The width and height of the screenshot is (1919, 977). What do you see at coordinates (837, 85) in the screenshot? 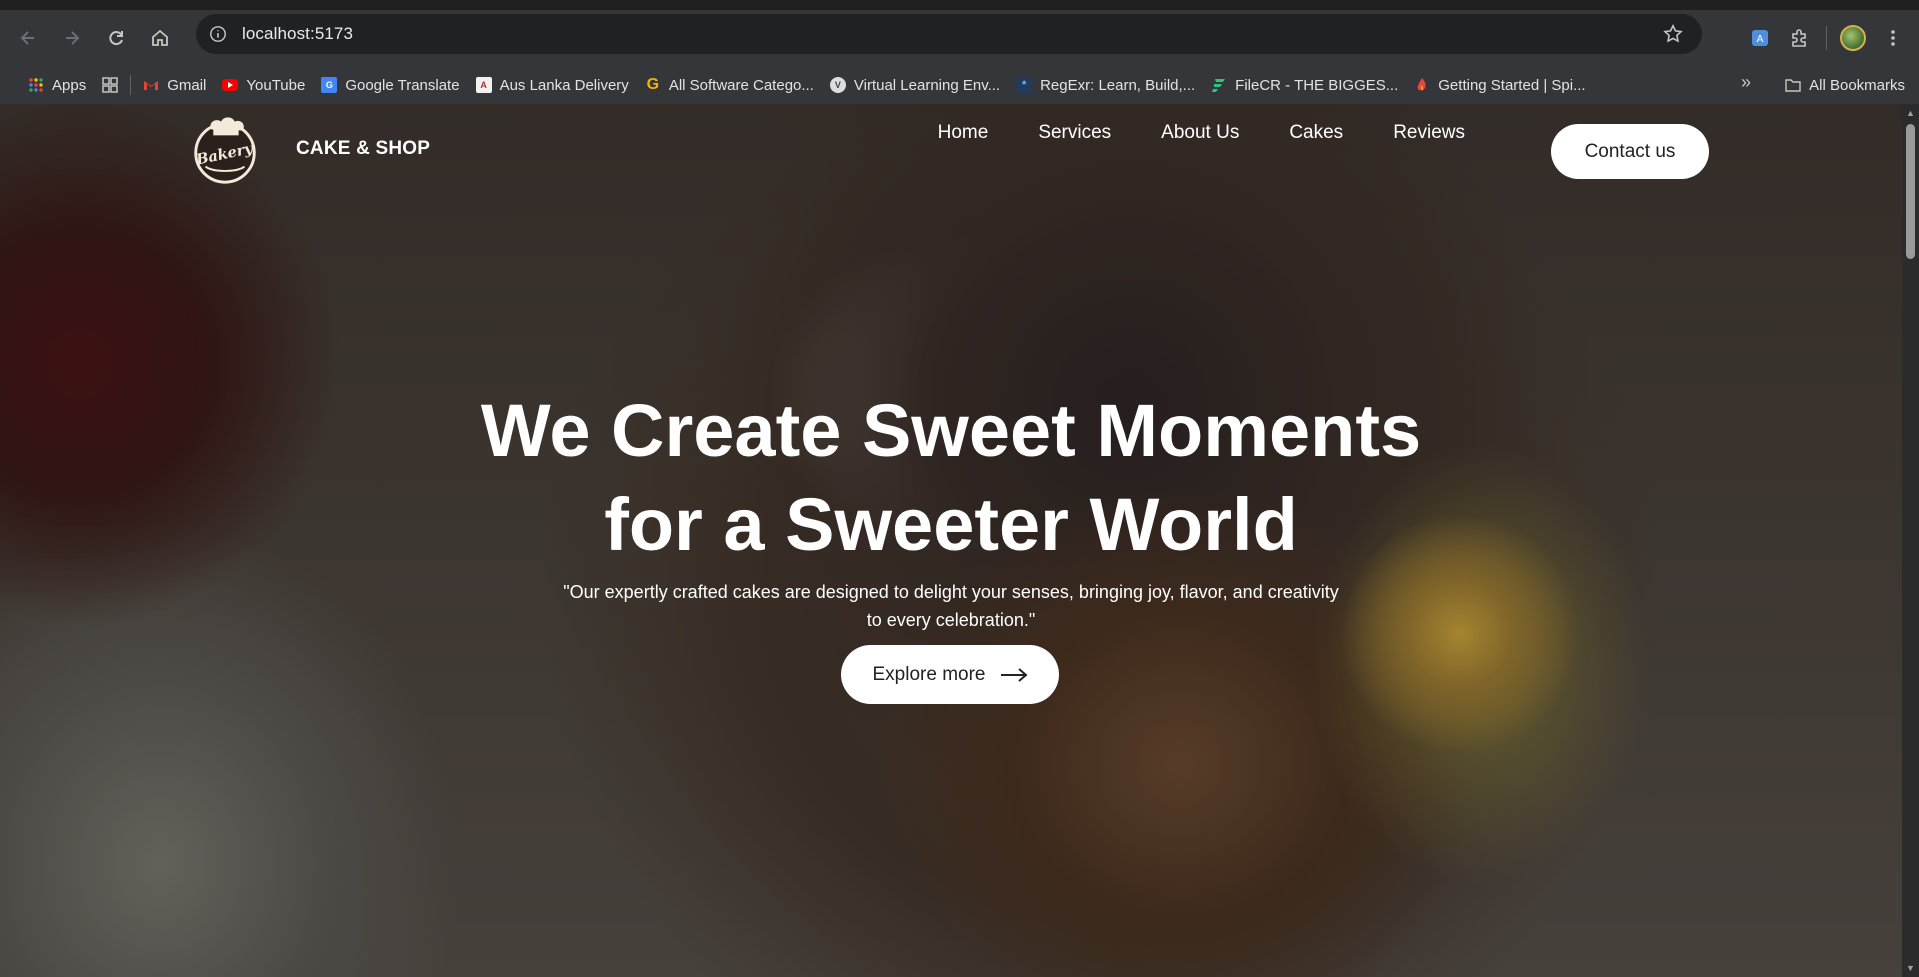
I see `vle-icon: V` at bounding box center [837, 85].